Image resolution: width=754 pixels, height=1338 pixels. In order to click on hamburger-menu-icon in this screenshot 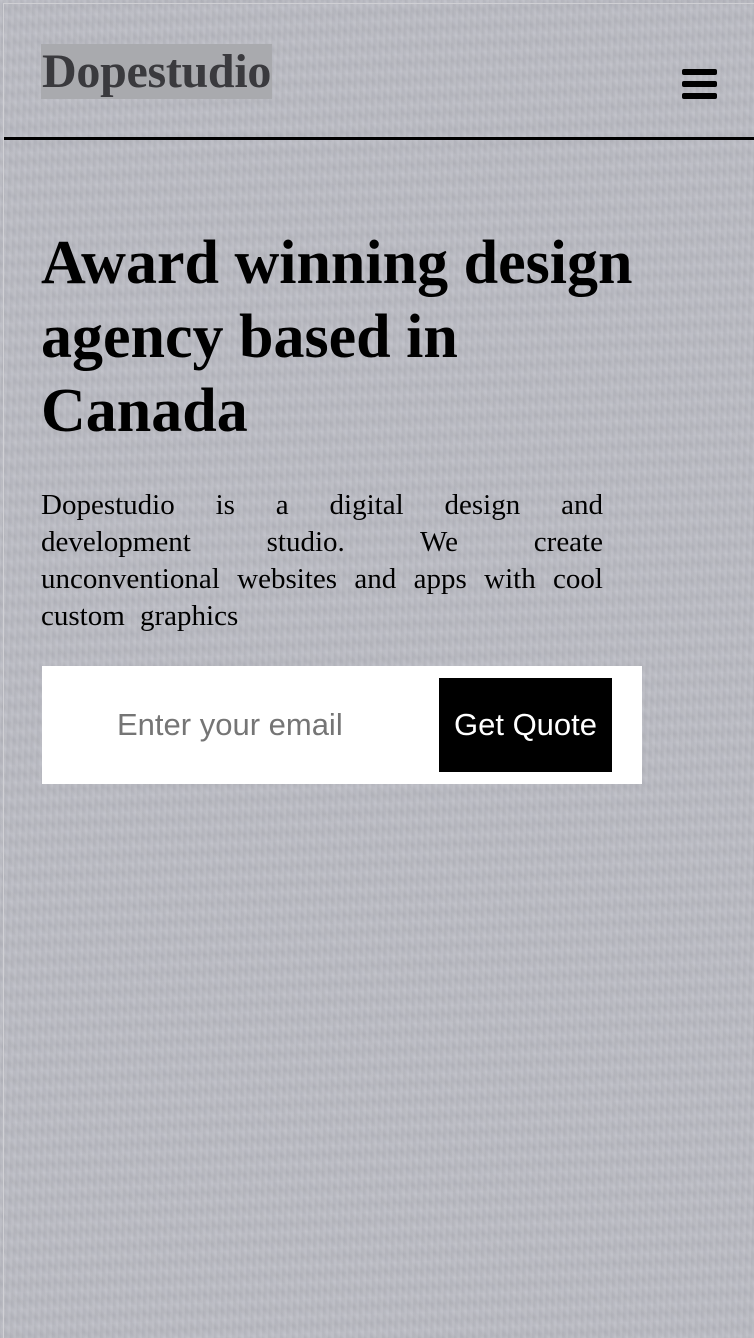, I will do `click(700, 84)`.